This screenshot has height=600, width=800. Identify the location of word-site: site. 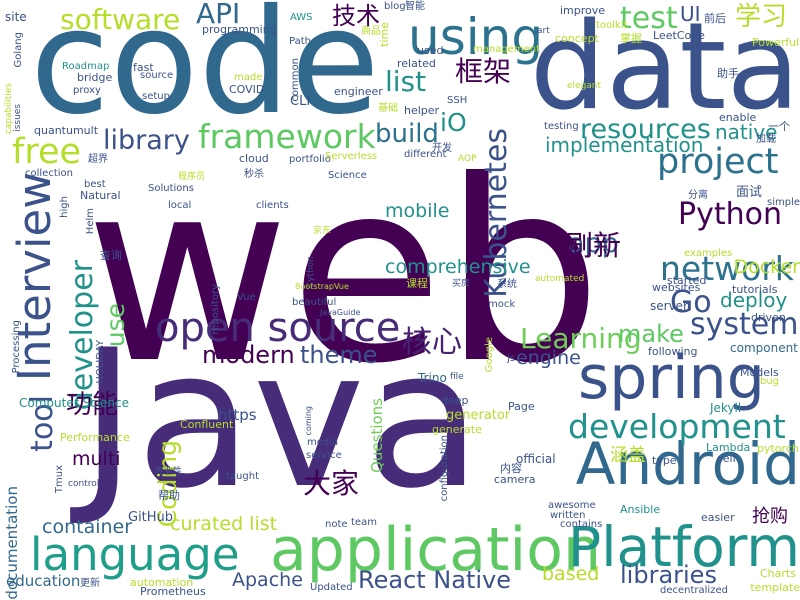
(16, 17).